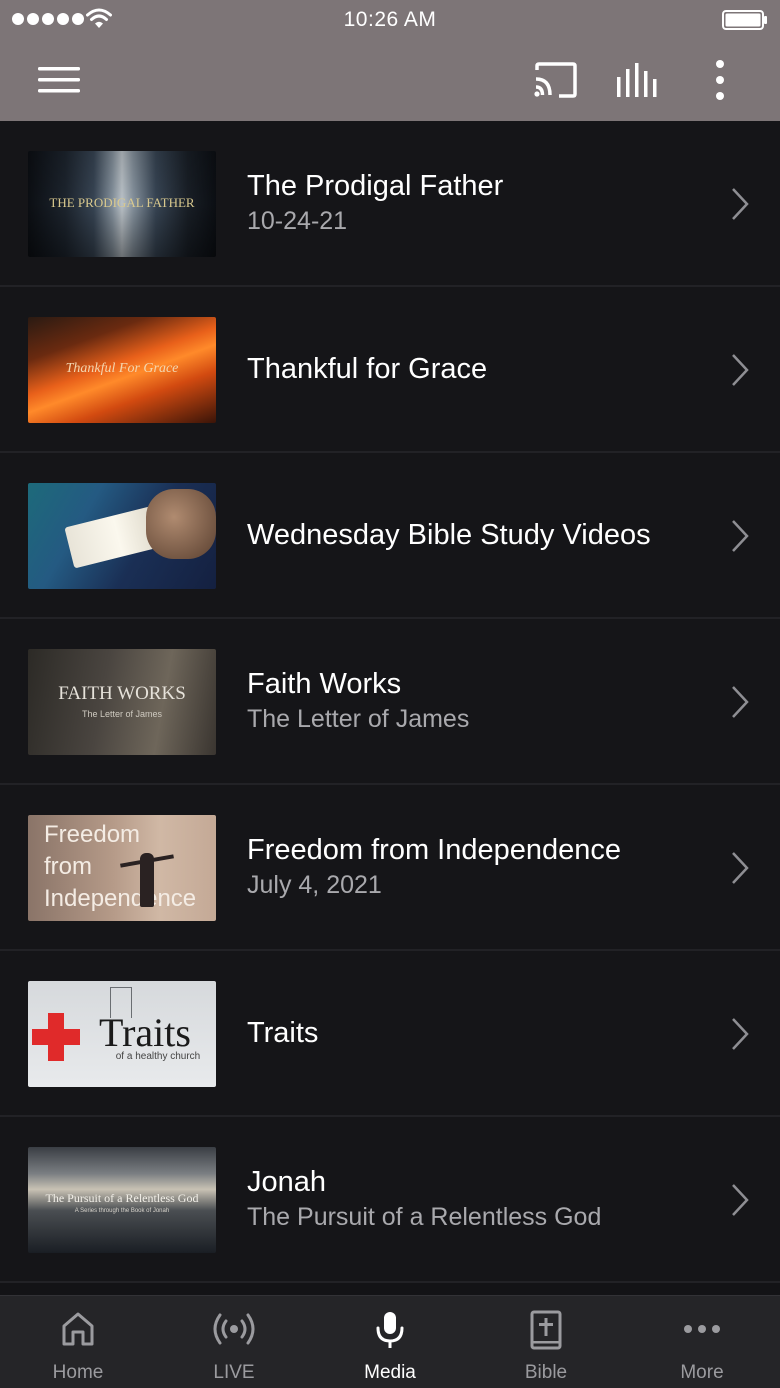  I want to click on thumbnail-text: THE PRODIGAL FATHER, so click(122, 202).